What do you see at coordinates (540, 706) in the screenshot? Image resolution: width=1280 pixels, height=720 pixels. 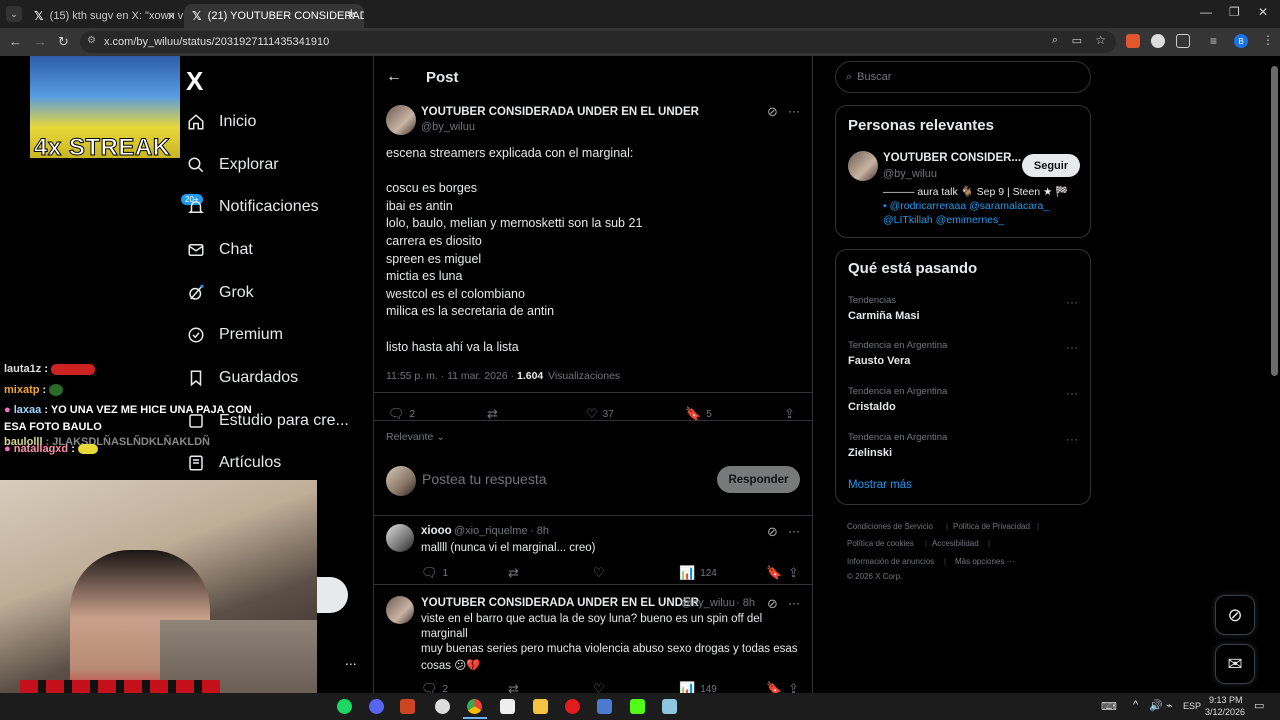 I see `file-explorer-icon` at bounding box center [540, 706].